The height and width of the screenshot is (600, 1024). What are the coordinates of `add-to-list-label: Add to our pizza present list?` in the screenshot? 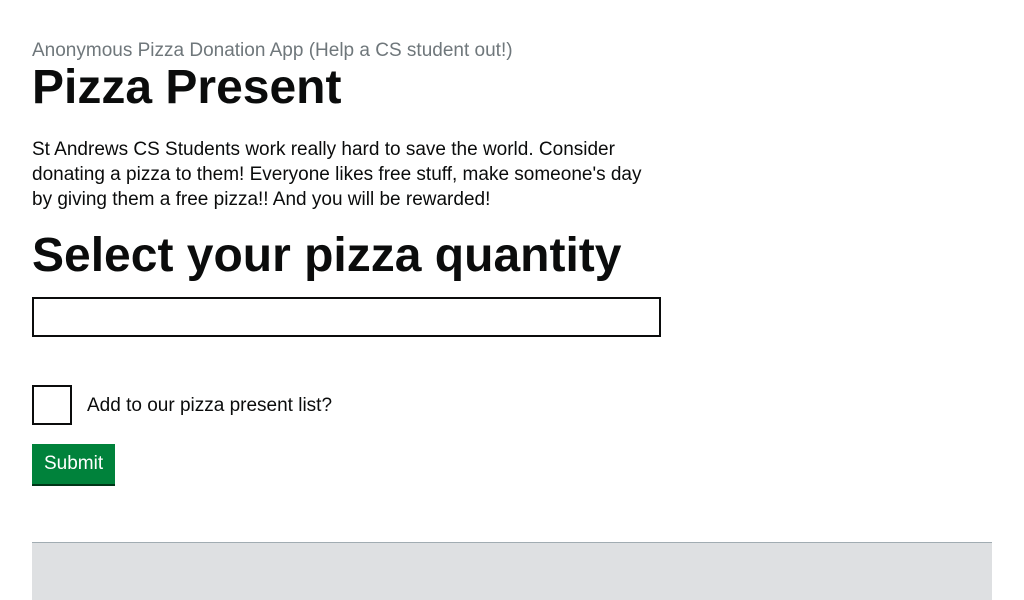 It's located at (209, 405).